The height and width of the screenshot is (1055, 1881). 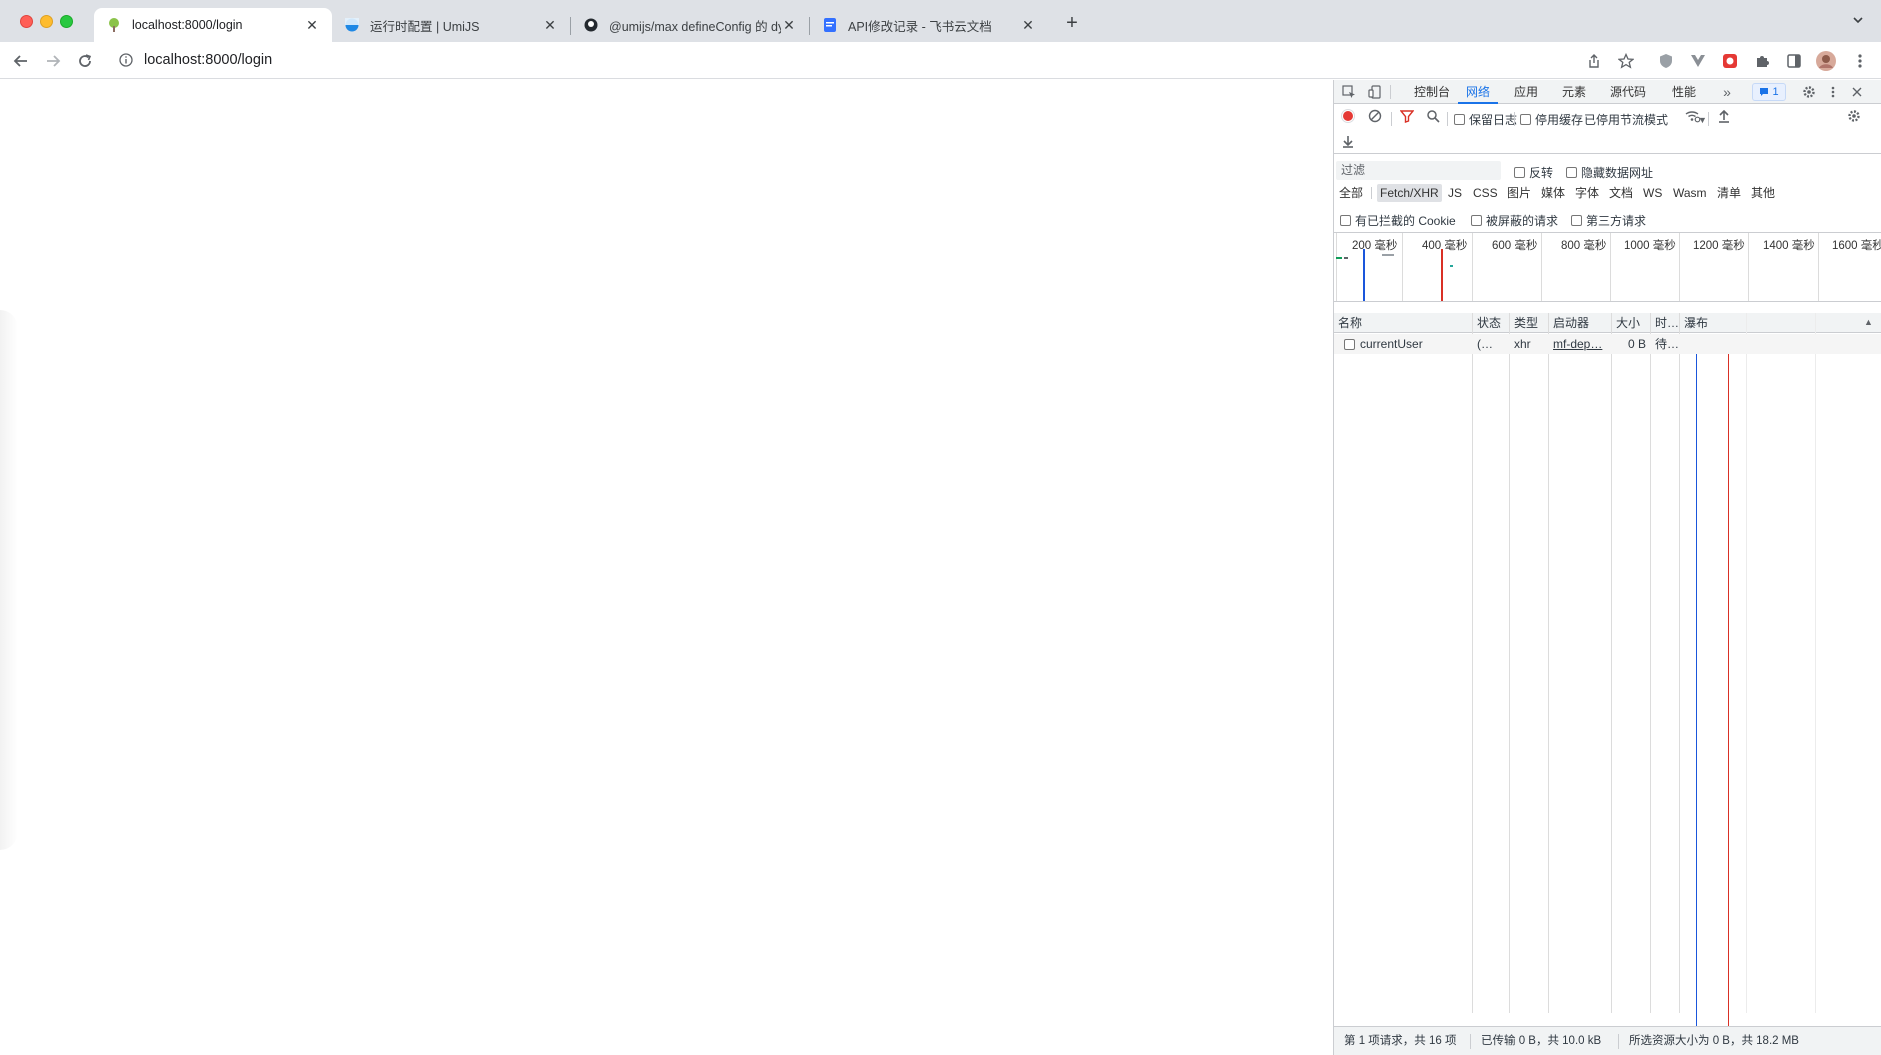 I want to click on devtools-tab-bar: 控制台 网络 应用 元素 源代码 性能 » 1, so click(x=1607, y=92).